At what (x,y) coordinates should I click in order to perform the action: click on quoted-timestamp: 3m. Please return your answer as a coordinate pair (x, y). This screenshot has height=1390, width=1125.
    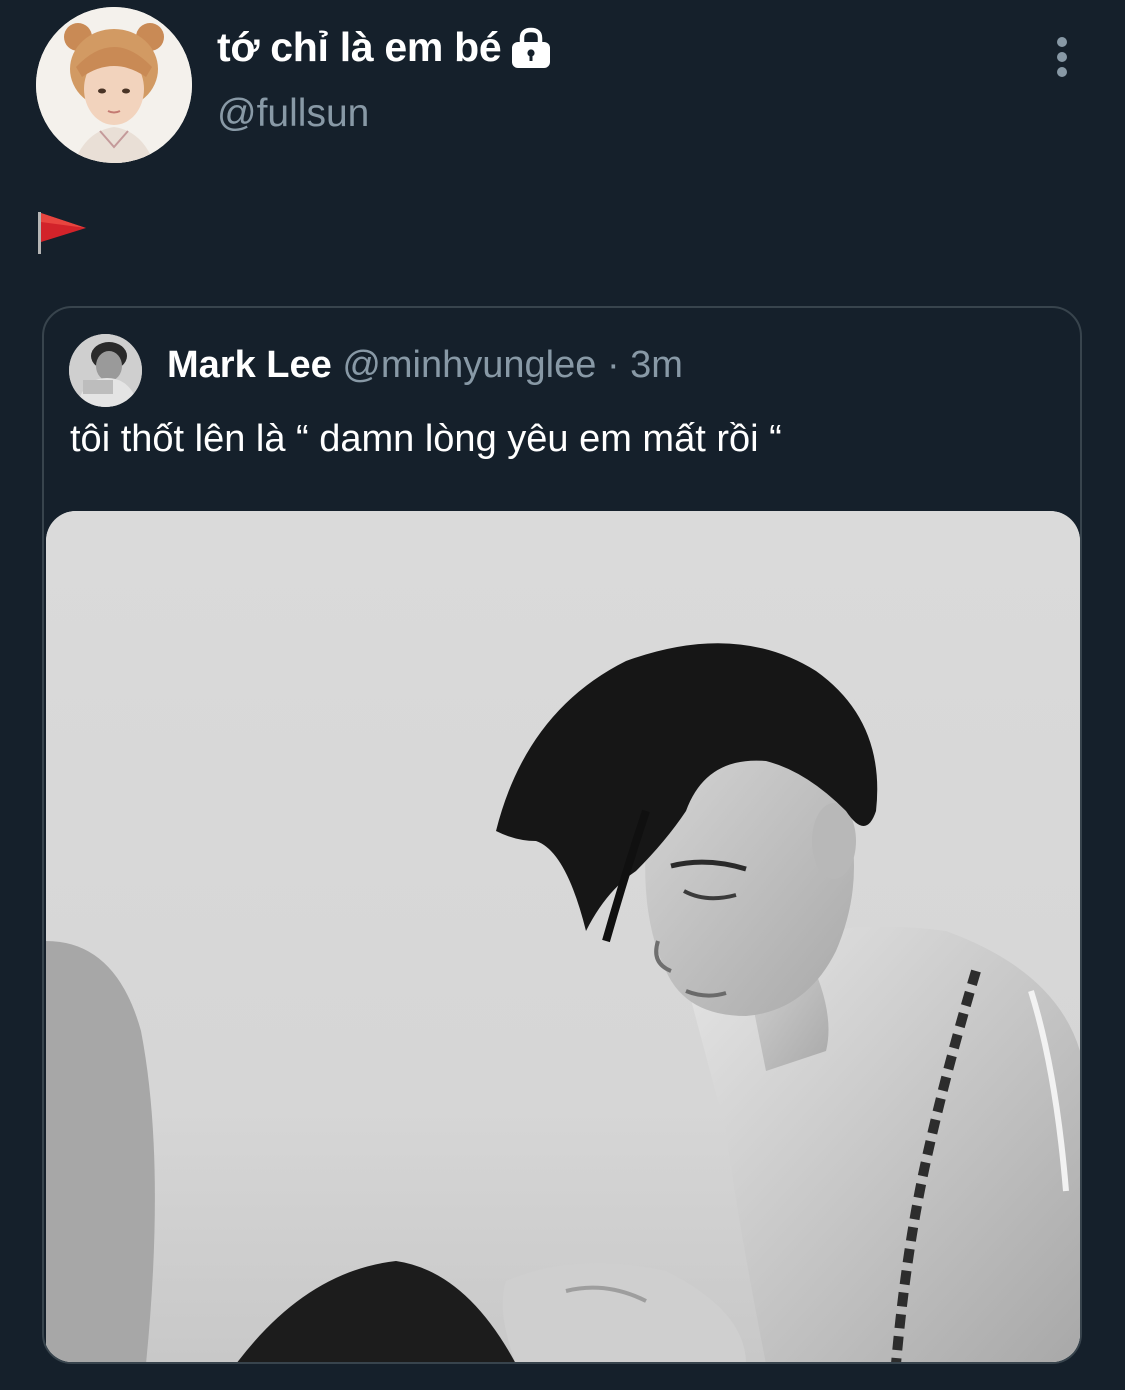
    Looking at the image, I should click on (656, 365).